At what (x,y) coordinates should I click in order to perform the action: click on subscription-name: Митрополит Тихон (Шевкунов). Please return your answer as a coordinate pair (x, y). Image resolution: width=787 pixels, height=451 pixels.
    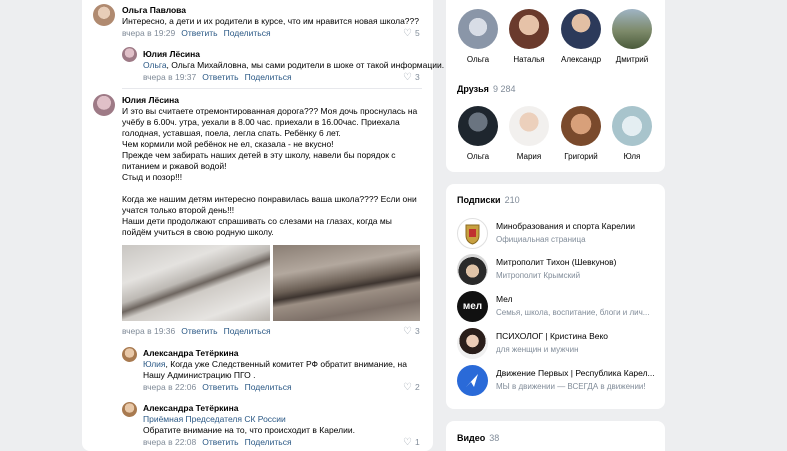
    Looking at the image, I should click on (556, 262).